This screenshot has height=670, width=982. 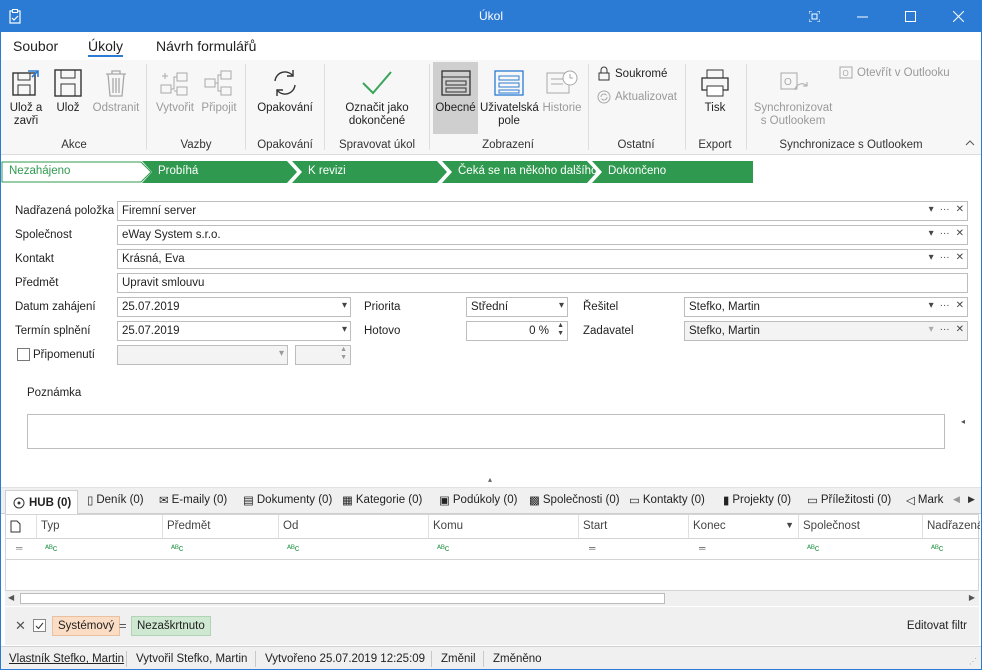 I want to click on attach-button: Připojit, so click(x=219, y=89).